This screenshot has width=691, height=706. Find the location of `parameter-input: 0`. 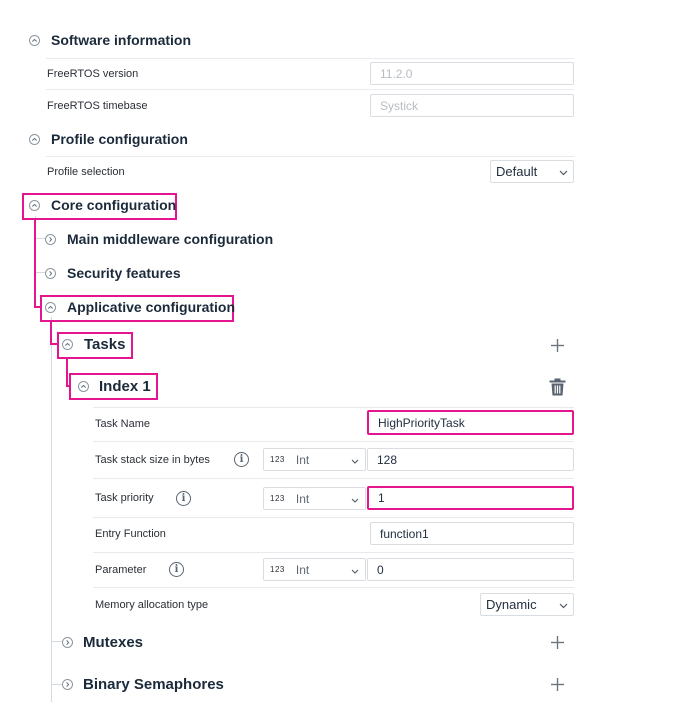

parameter-input: 0 is located at coordinates (470, 569).